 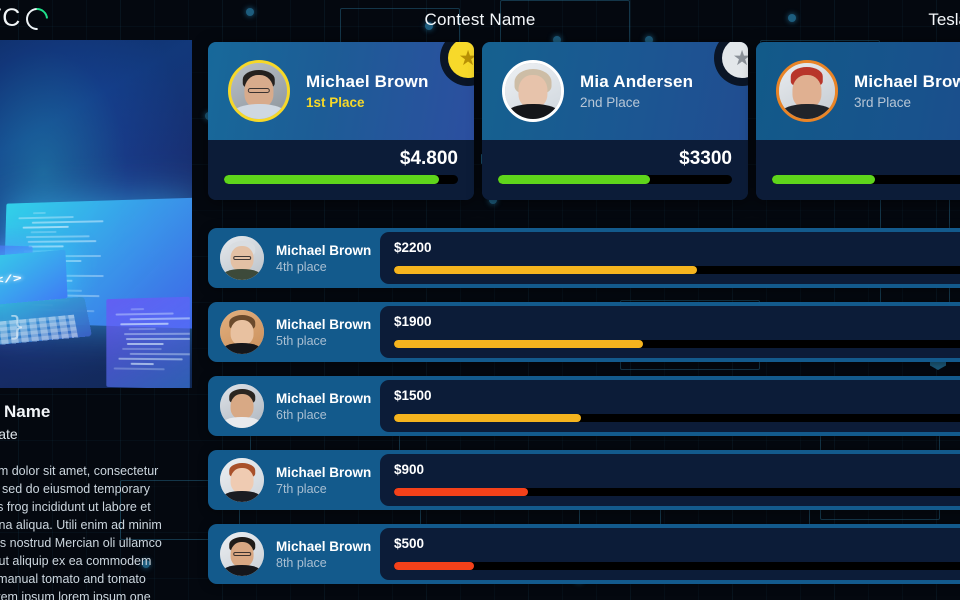 I want to click on podium-card-header: Michael Brown 3rd Place, so click(x=858, y=91).